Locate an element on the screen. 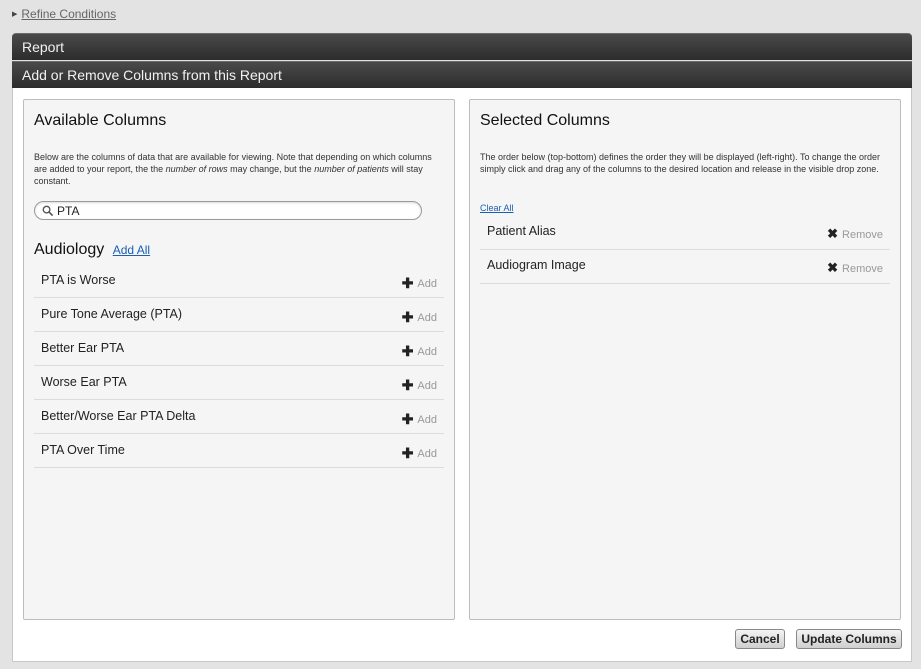  list-item: PTA Over Time ✚ Add is located at coordinates (239, 451).